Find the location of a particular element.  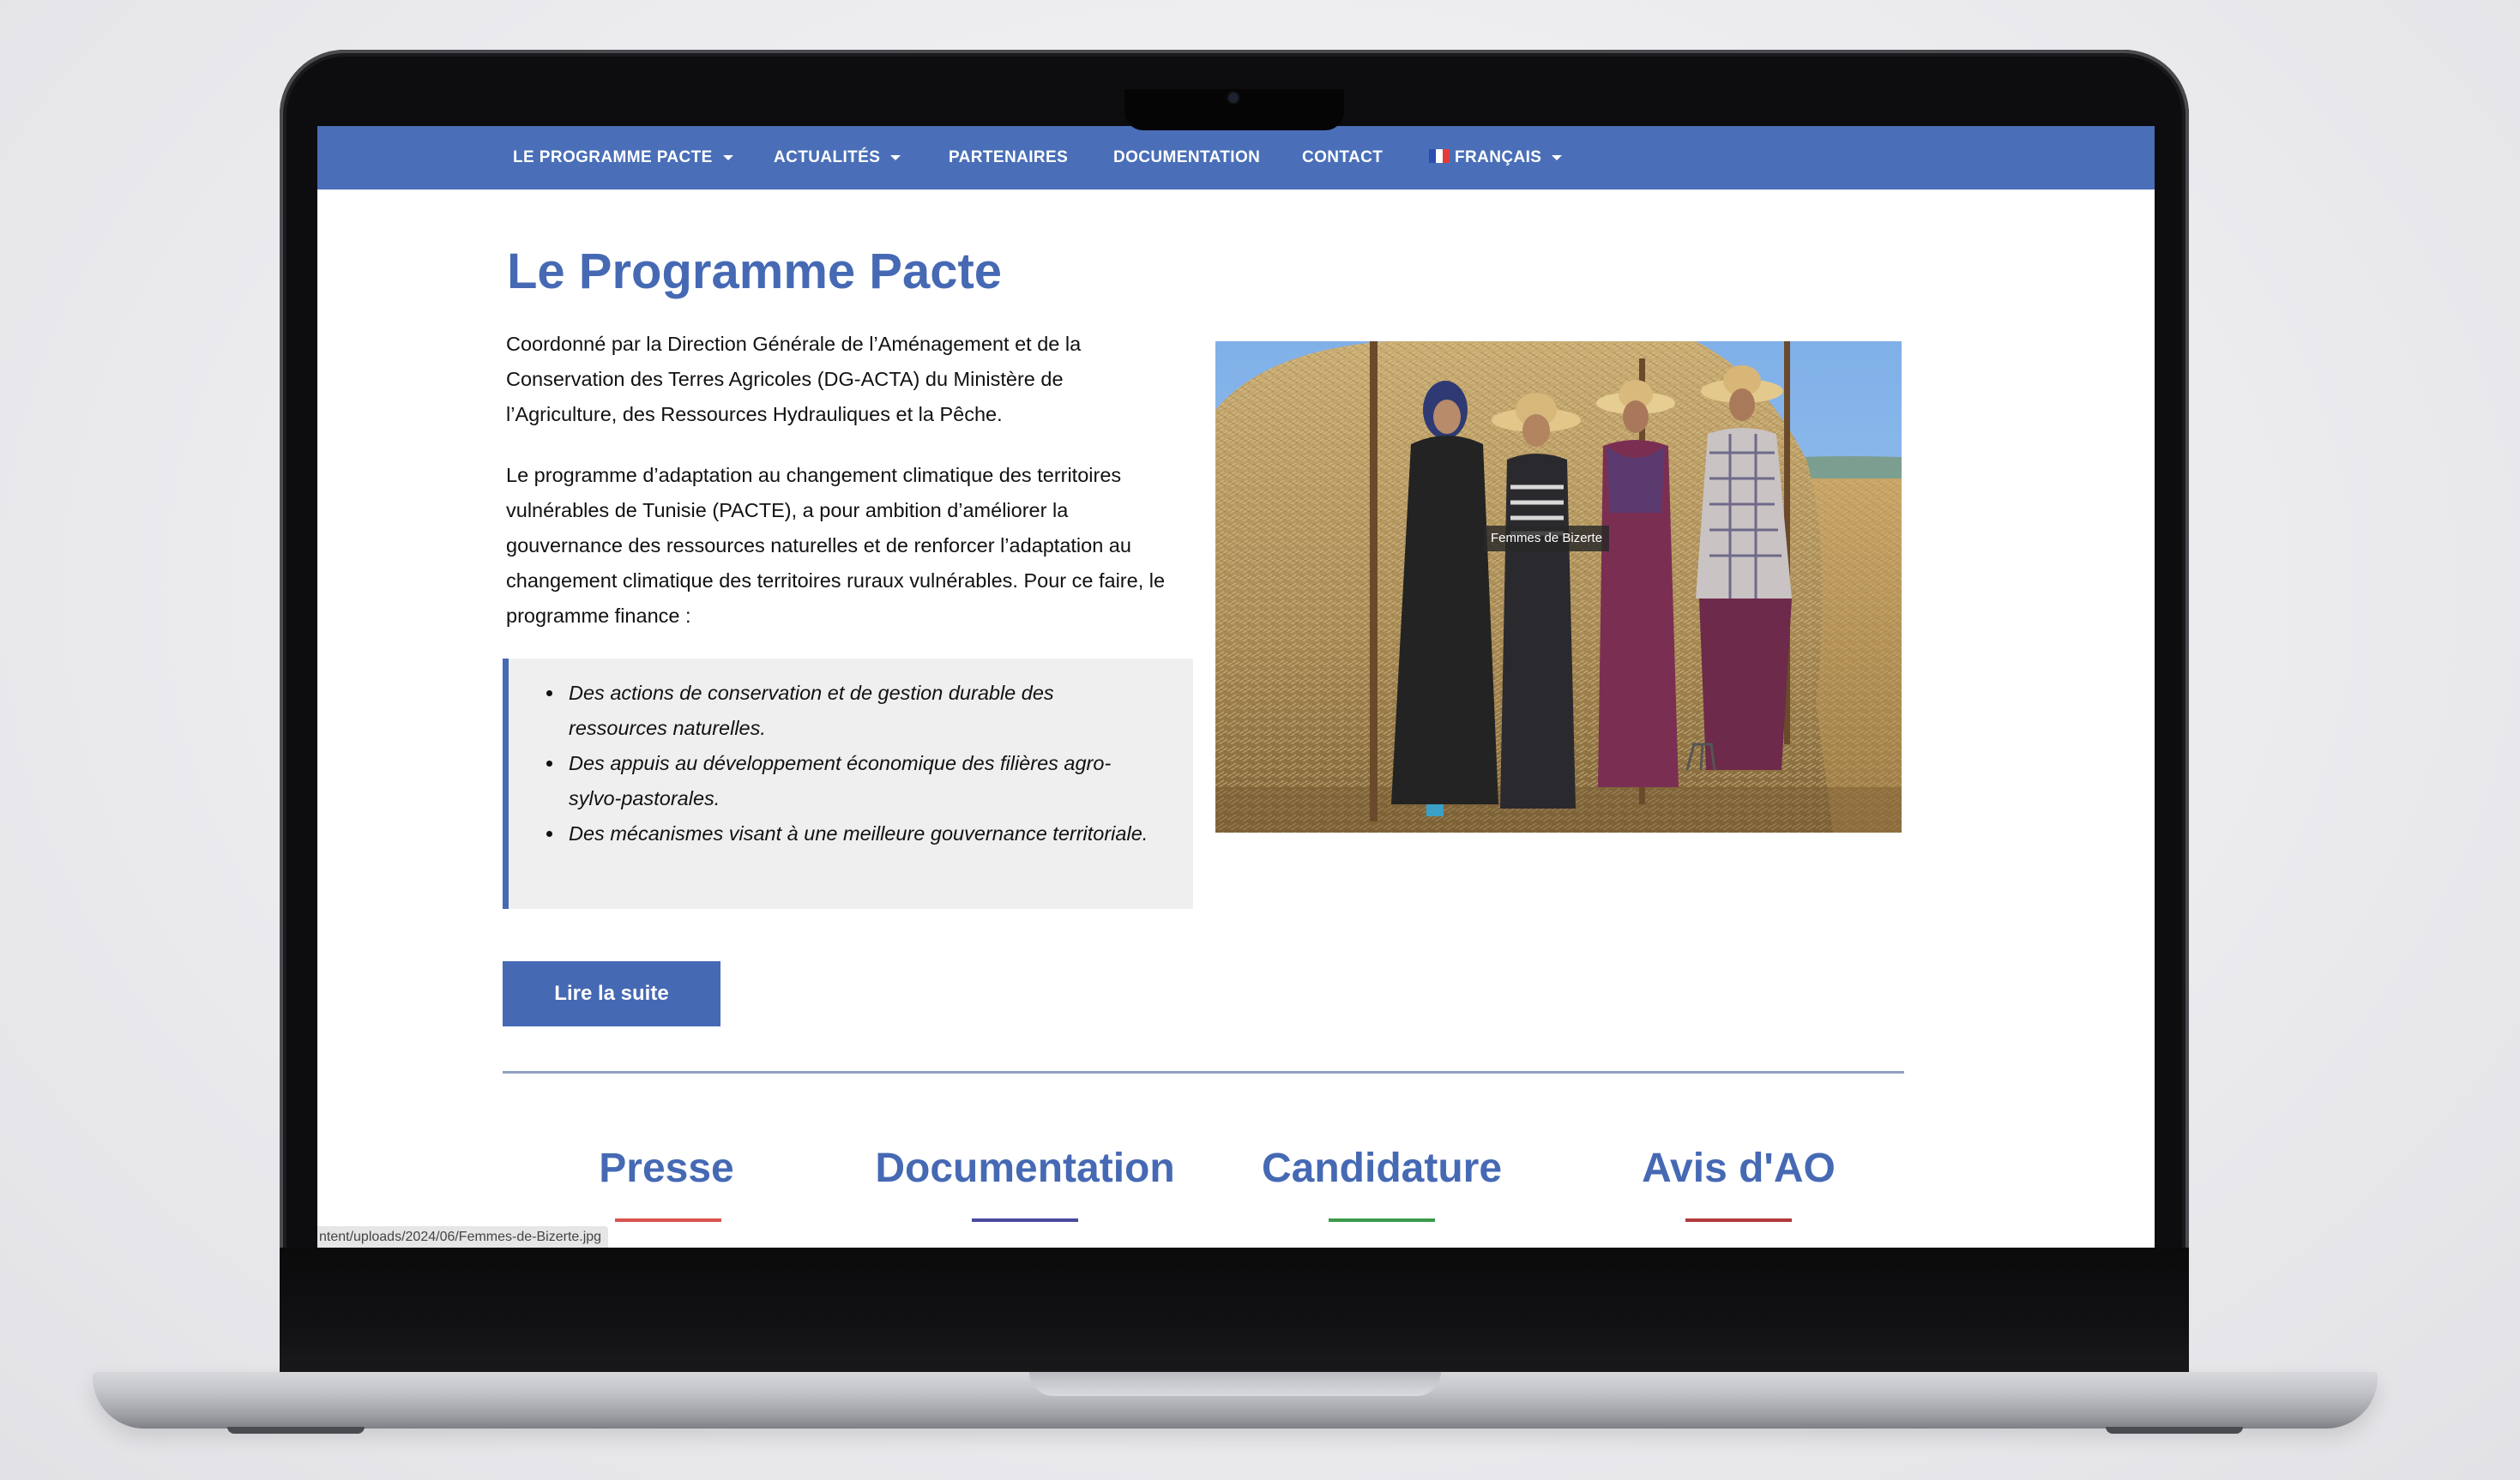

nav-item-label: CONTACT is located at coordinates (1343, 157).